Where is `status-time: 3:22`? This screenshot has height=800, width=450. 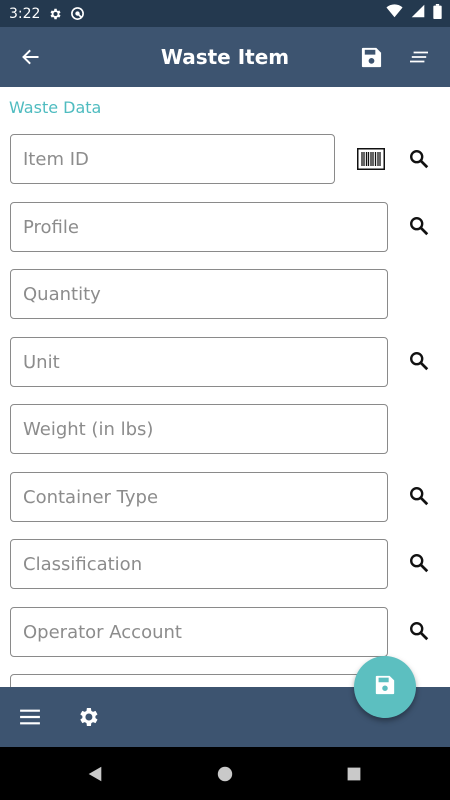 status-time: 3:22 is located at coordinates (25, 13).